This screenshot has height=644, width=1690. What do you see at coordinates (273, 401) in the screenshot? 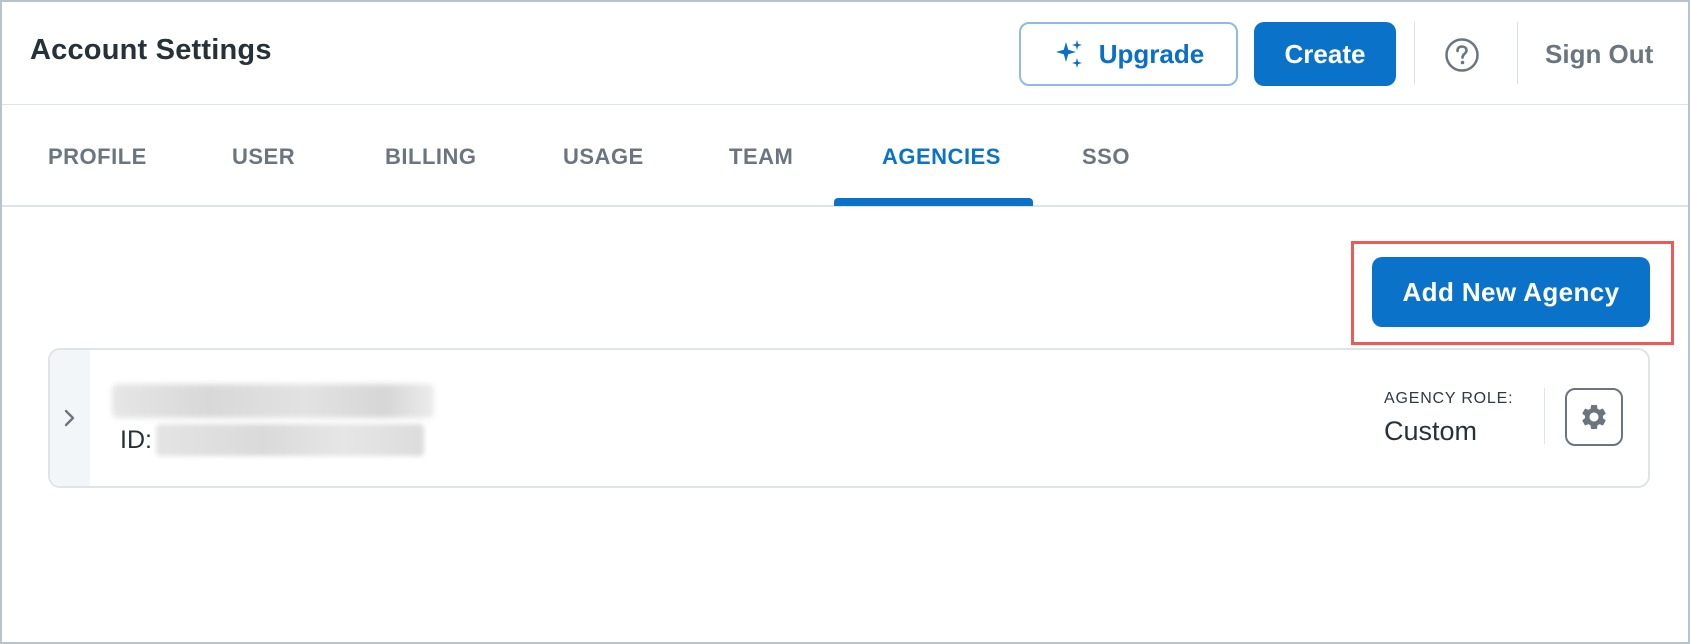
I see `agency-name-redacted` at bounding box center [273, 401].